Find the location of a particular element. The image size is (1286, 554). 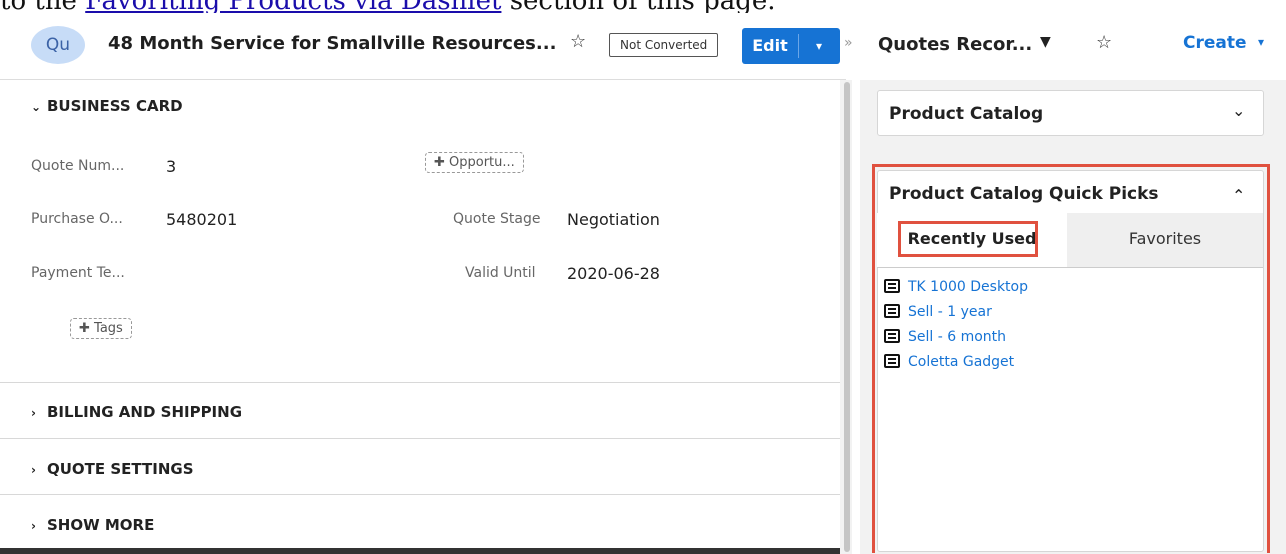

section-quote-settings: › QUOTE SETTINGS is located at coordinates (112, 469).